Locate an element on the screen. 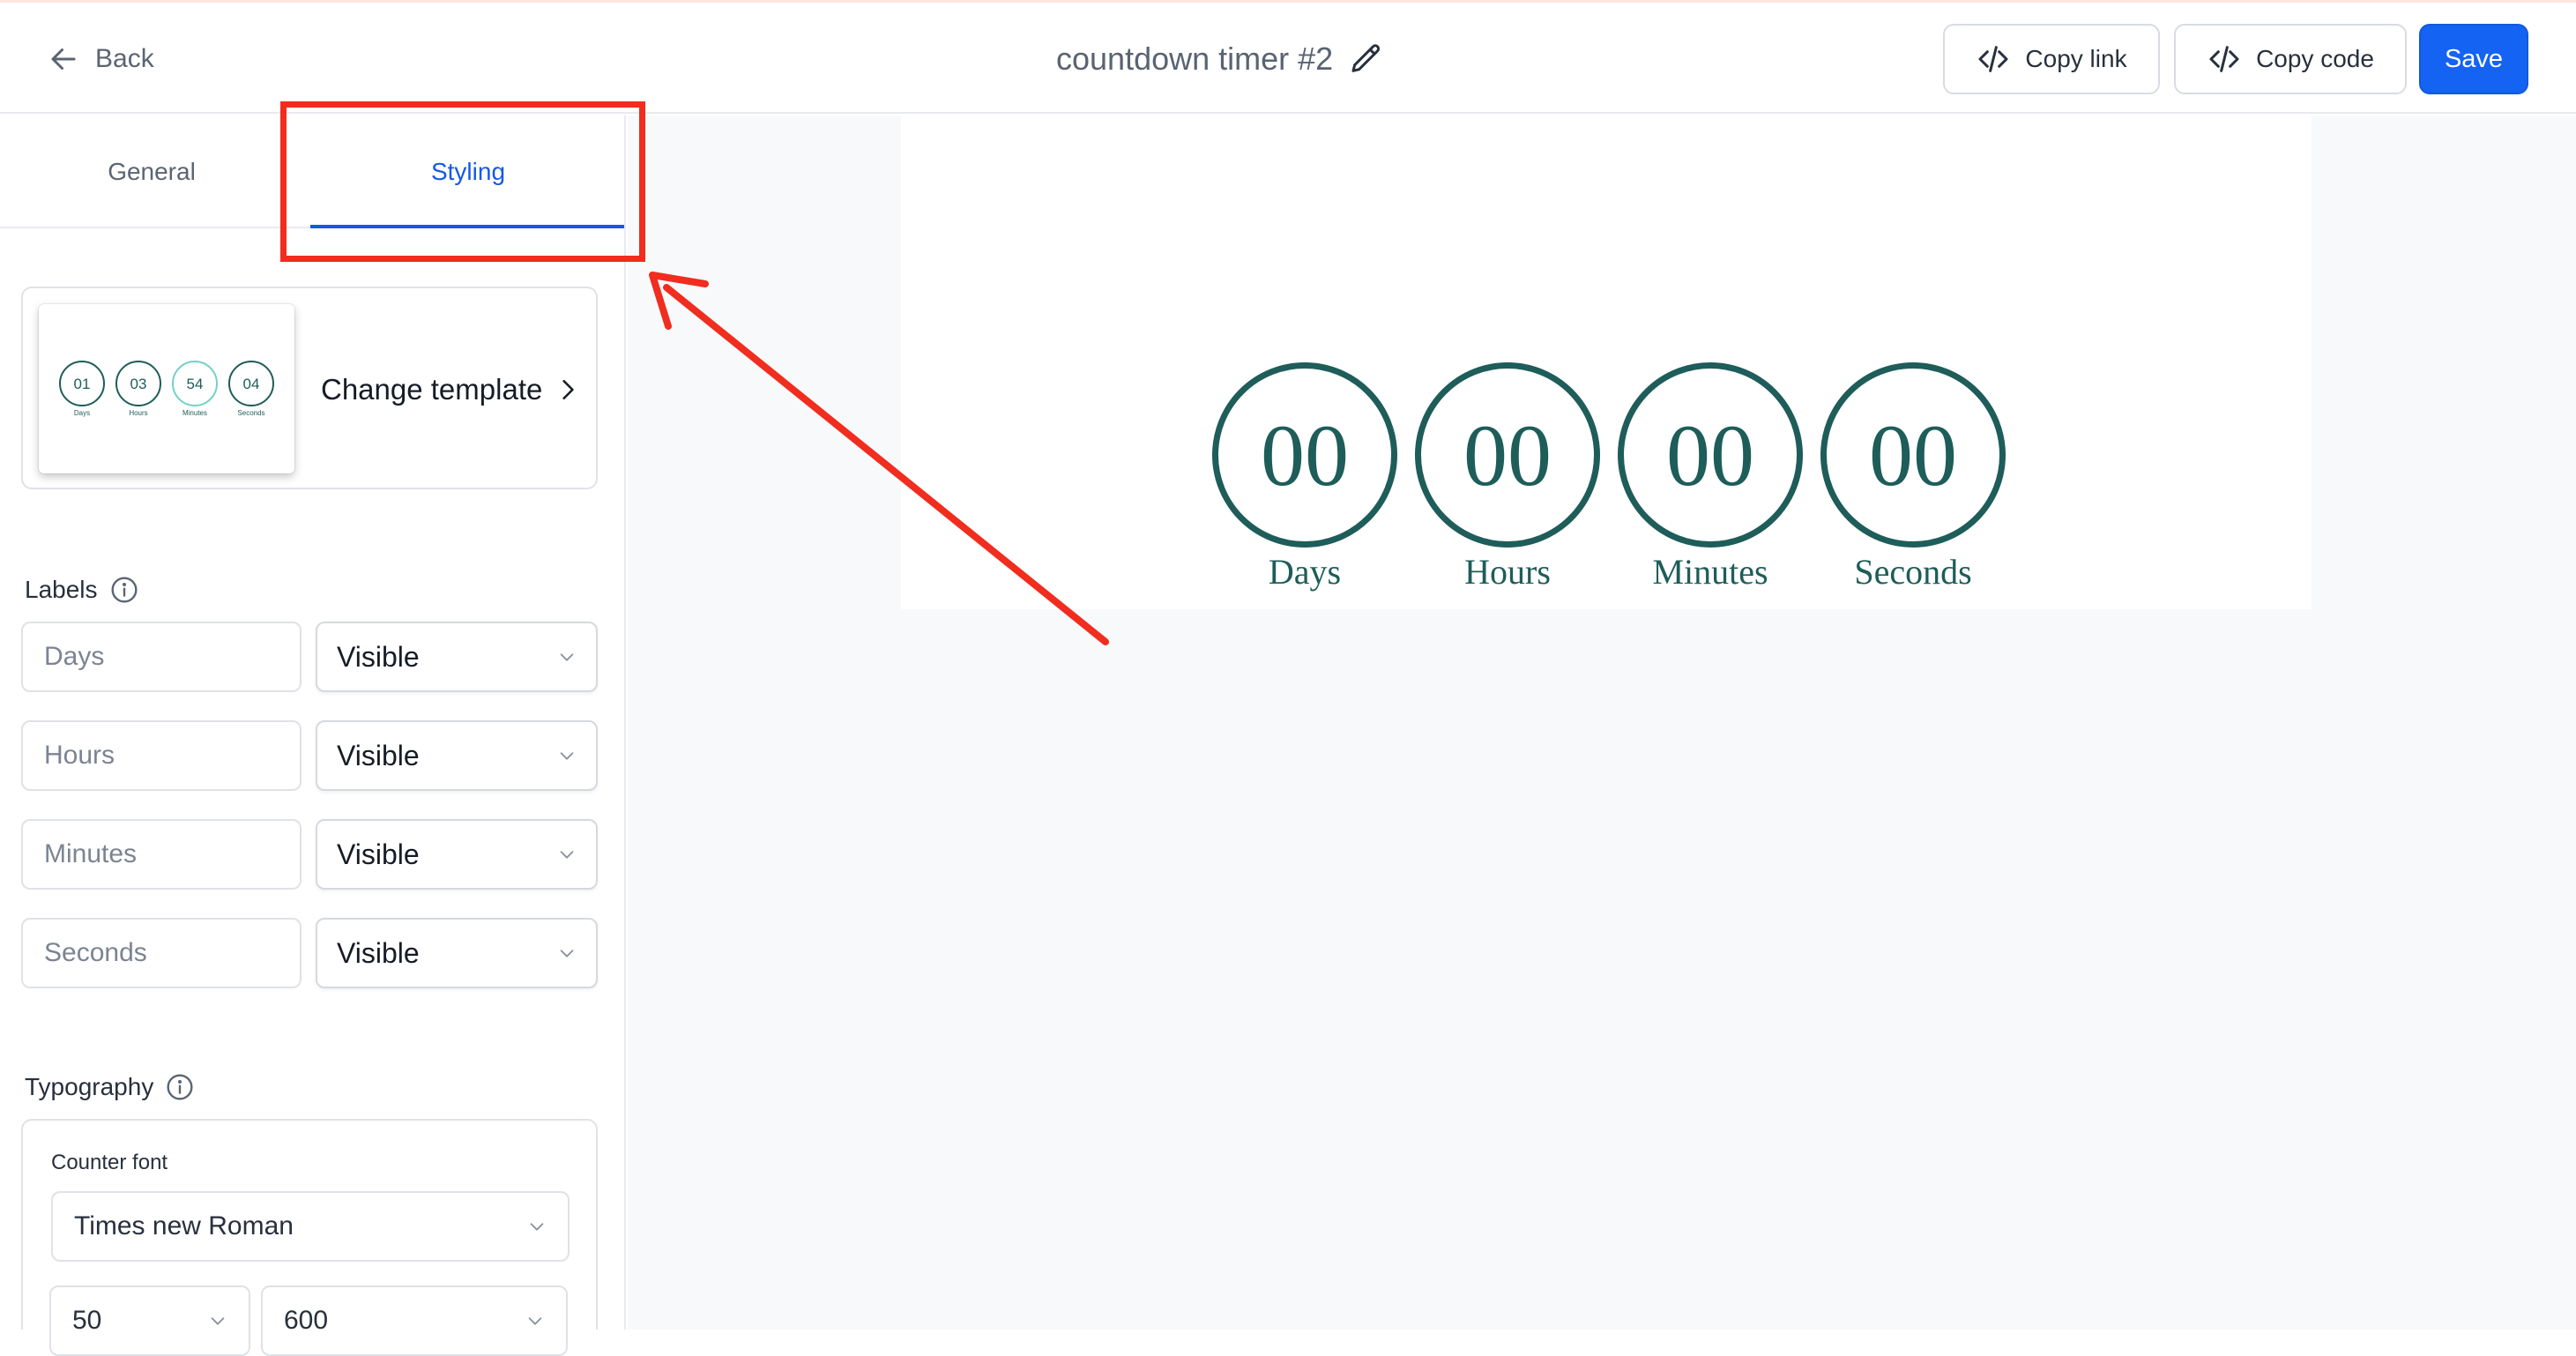 The image size is (2576, 1356). back-button: Back is located at coordinates (101, 59).